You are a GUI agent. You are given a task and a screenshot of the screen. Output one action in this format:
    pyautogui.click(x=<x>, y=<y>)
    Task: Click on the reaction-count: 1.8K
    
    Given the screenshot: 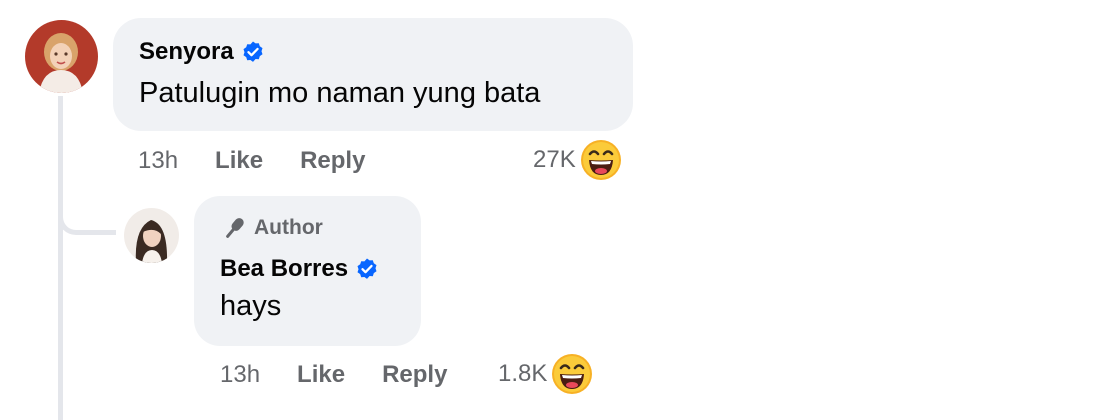 What is the action you would take?
    pyautogui.click(x=523, y=373)
    